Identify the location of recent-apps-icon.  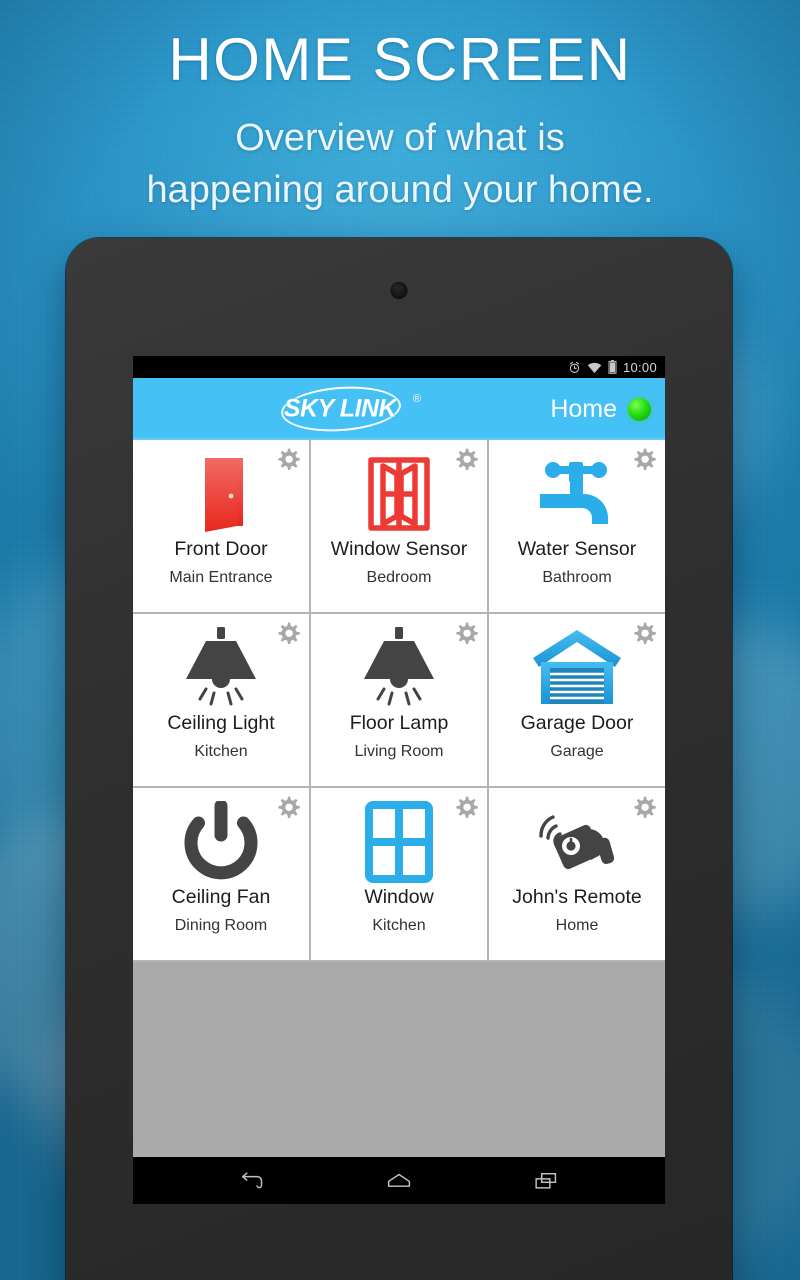
(546, 1181).